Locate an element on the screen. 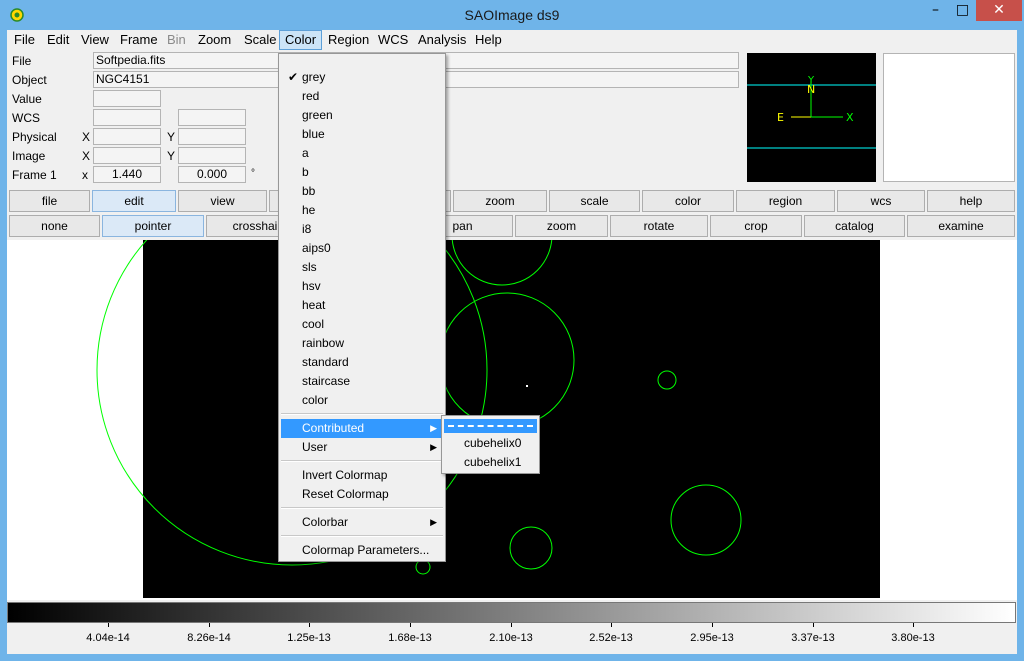 This screenshot has height=661, width=1024. window-title: SAOImage ds9 is located at coordinates (512, 15).